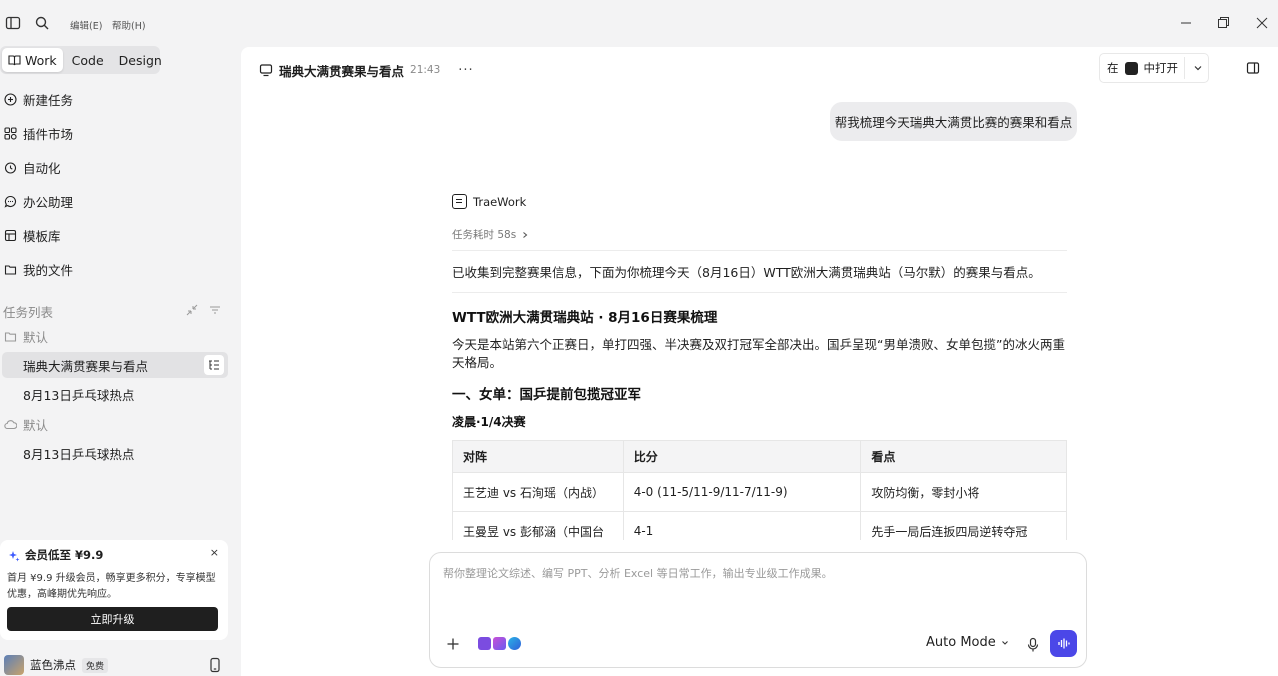  What do you see at coordinates (95, 665) in the screenshot?
I see `plan-badge: 免费` at bounding box center [95, 665].